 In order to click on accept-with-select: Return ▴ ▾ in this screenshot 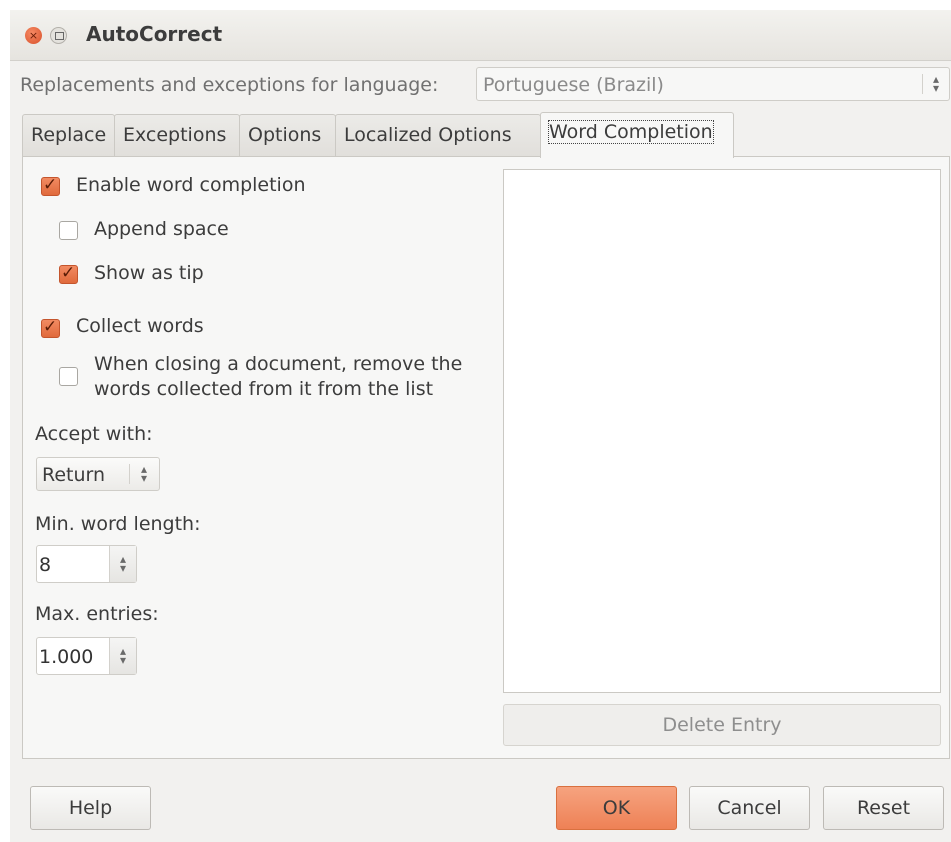, I will do `click(98, 474)`.